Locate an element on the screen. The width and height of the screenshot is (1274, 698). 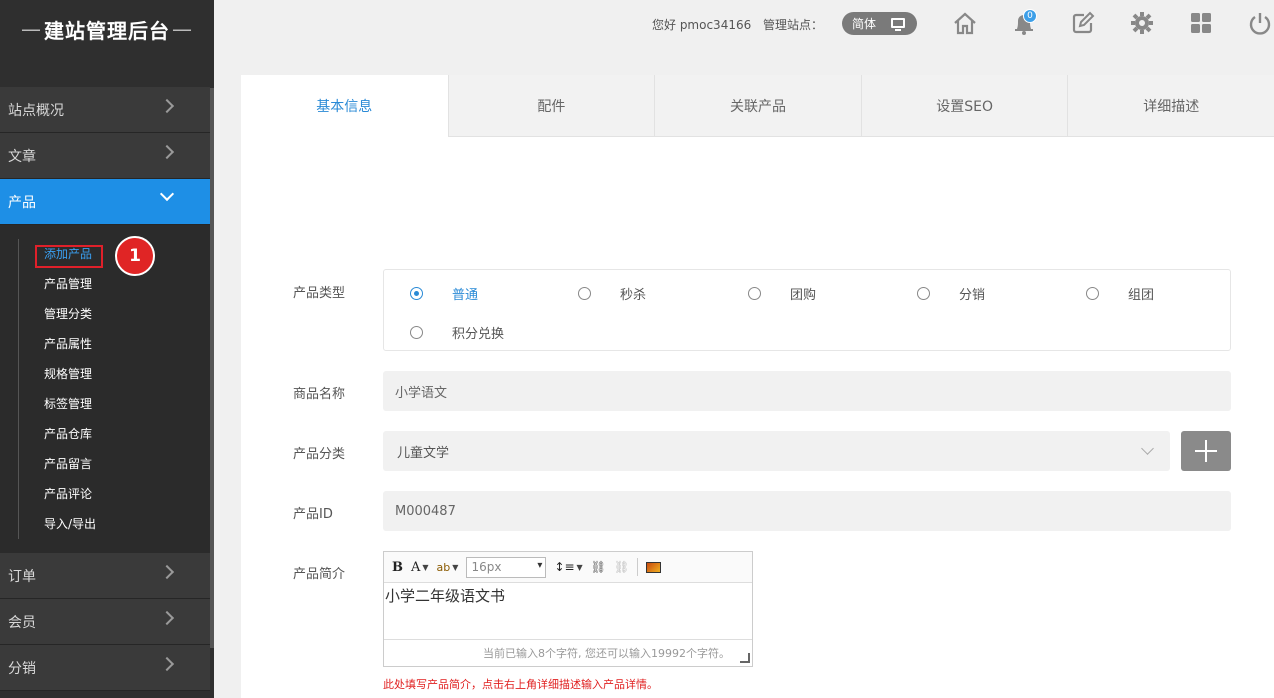
submenu-spec-manage: 规格管理 is located at coordinates (68, 374).